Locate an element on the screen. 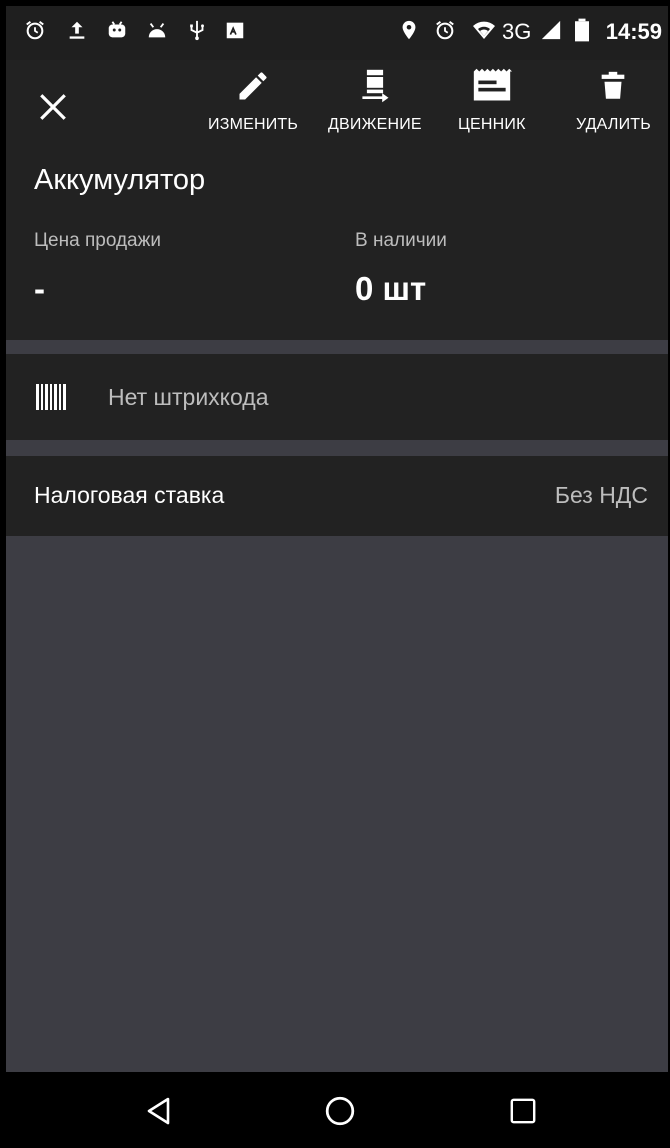 This screenshot has width=670, height=1148. wifi-icon is located at coordinates (484, 30).